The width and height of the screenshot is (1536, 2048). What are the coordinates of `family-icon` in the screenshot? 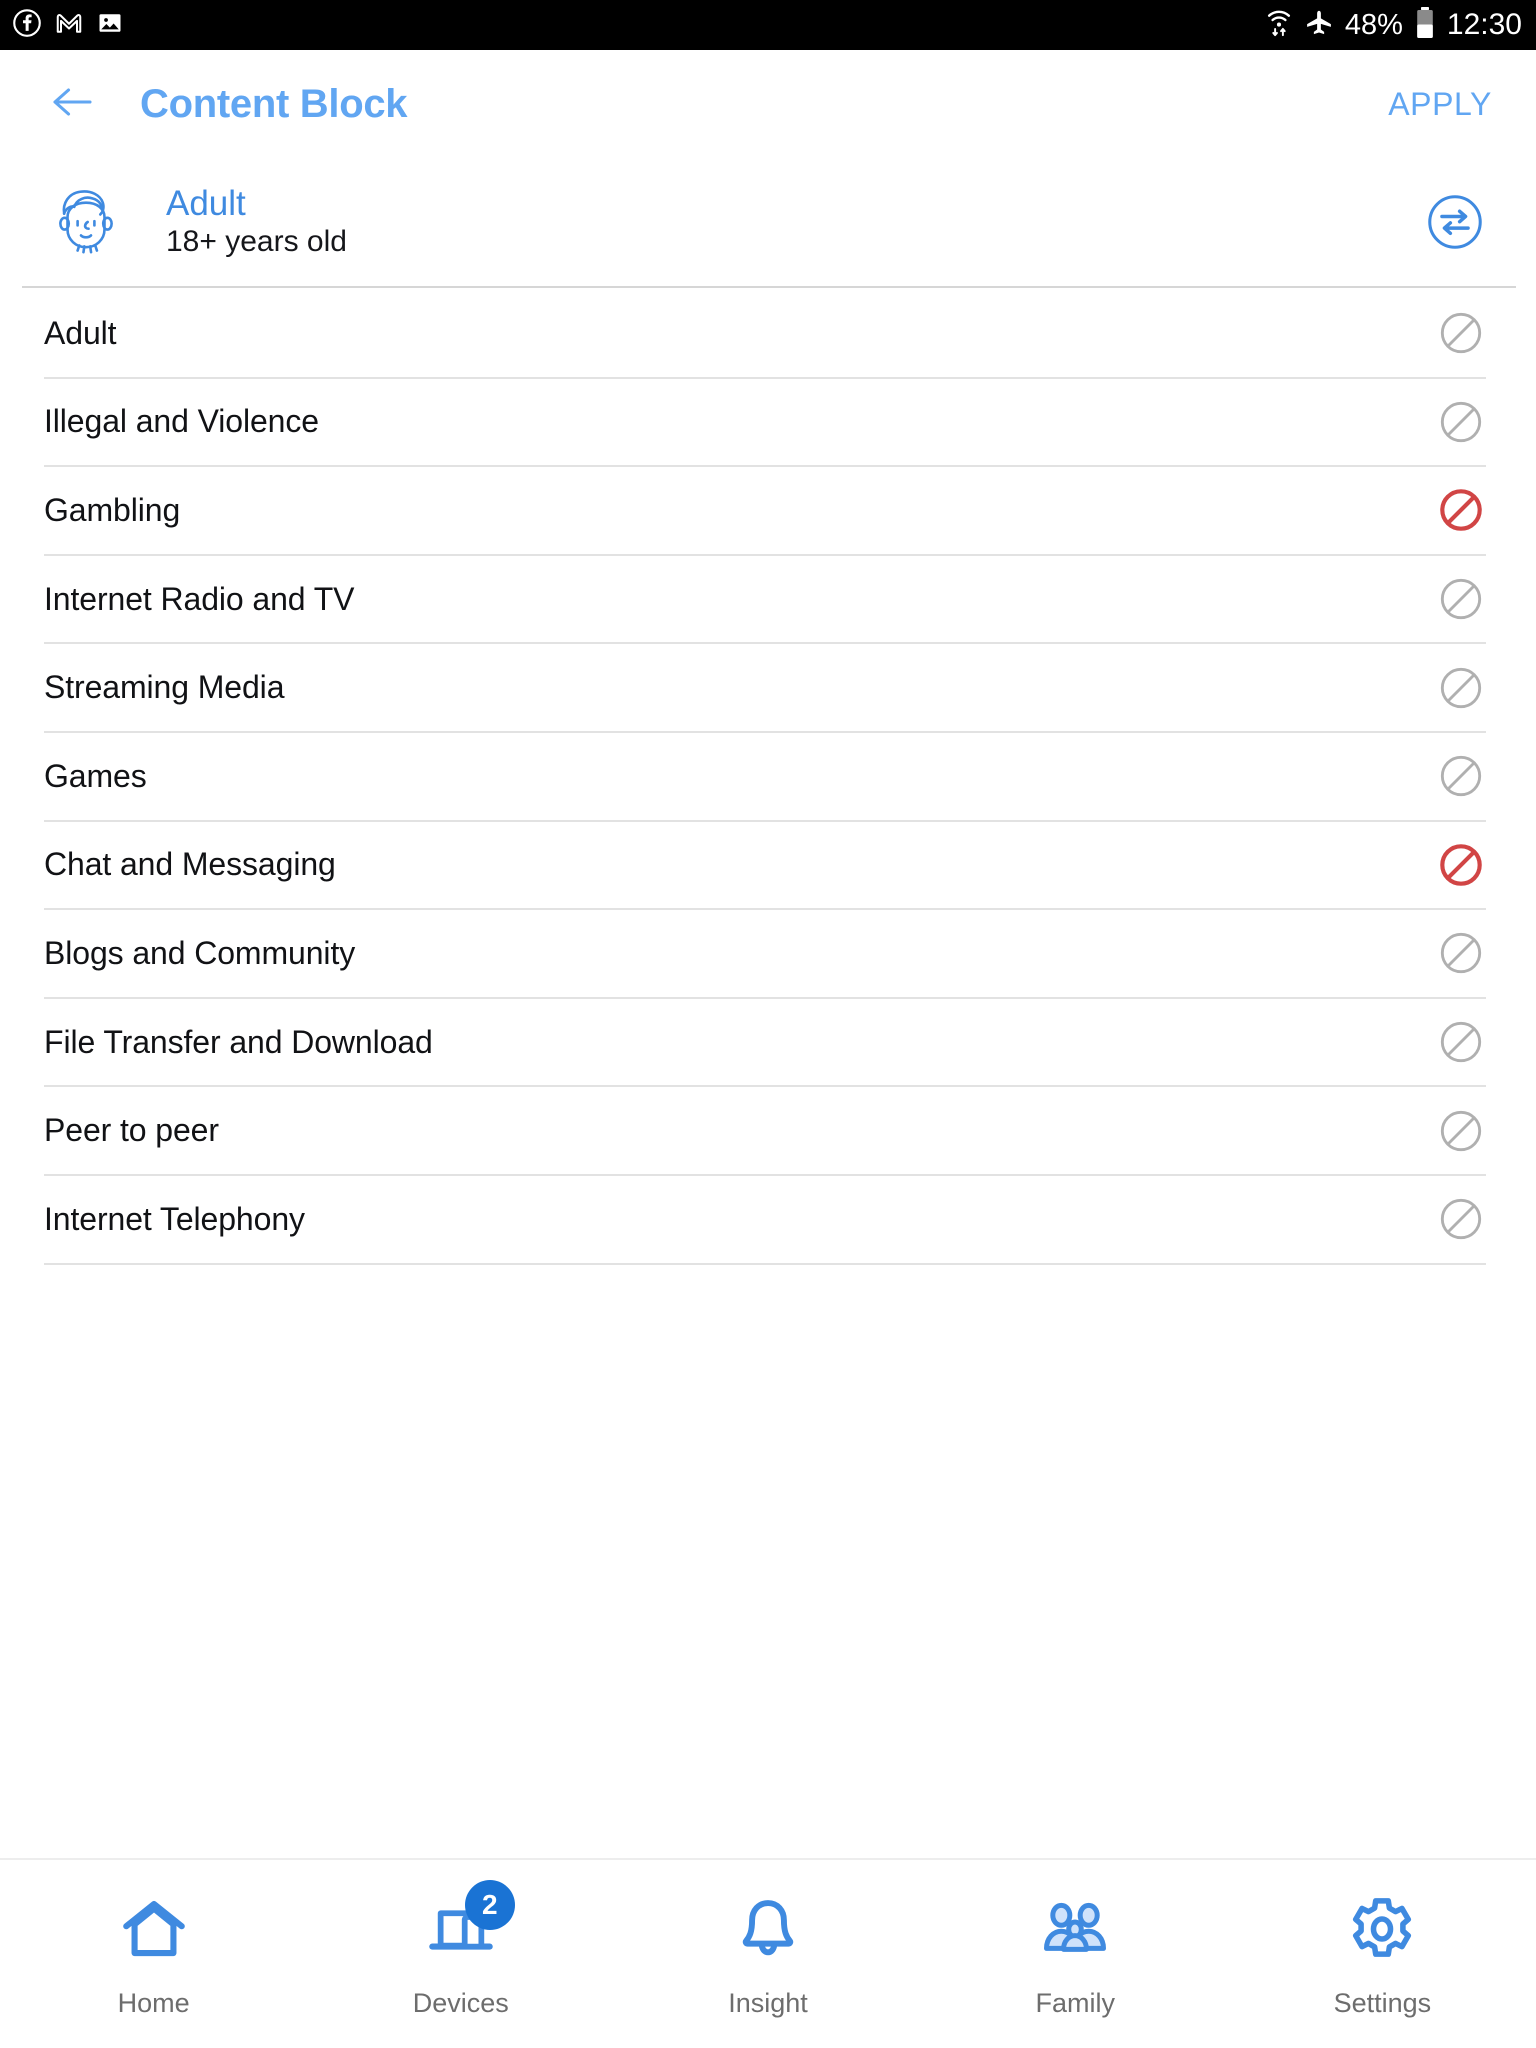 It's located at (1075, 1929).